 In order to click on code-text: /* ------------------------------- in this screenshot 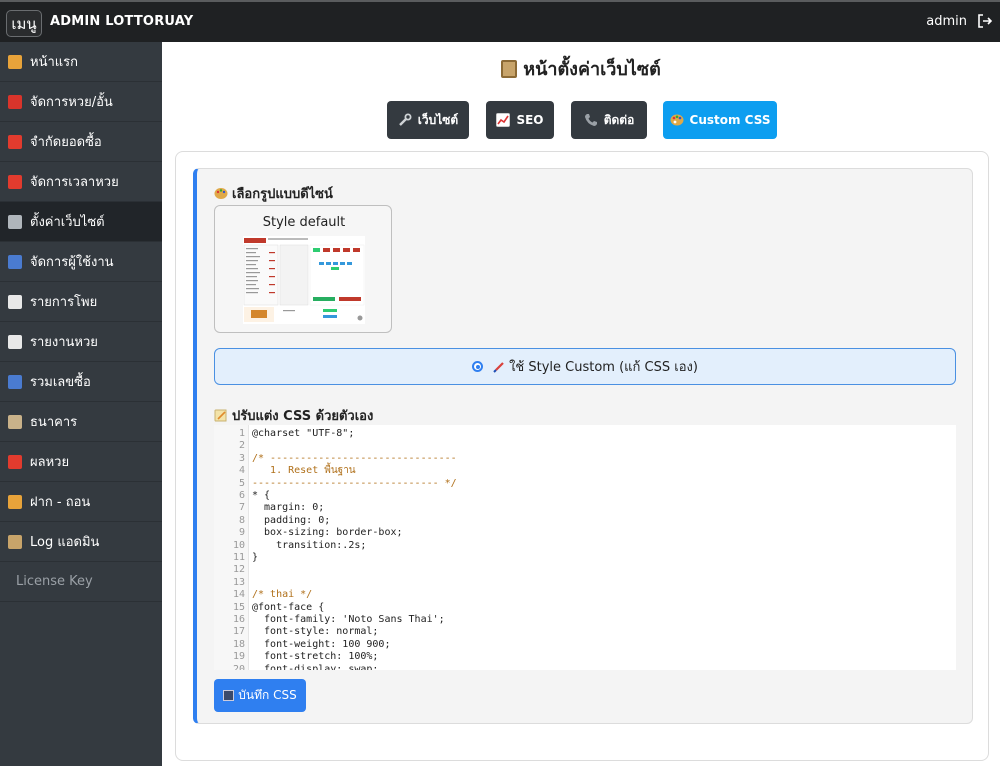, I will do `click(354, 458)`.